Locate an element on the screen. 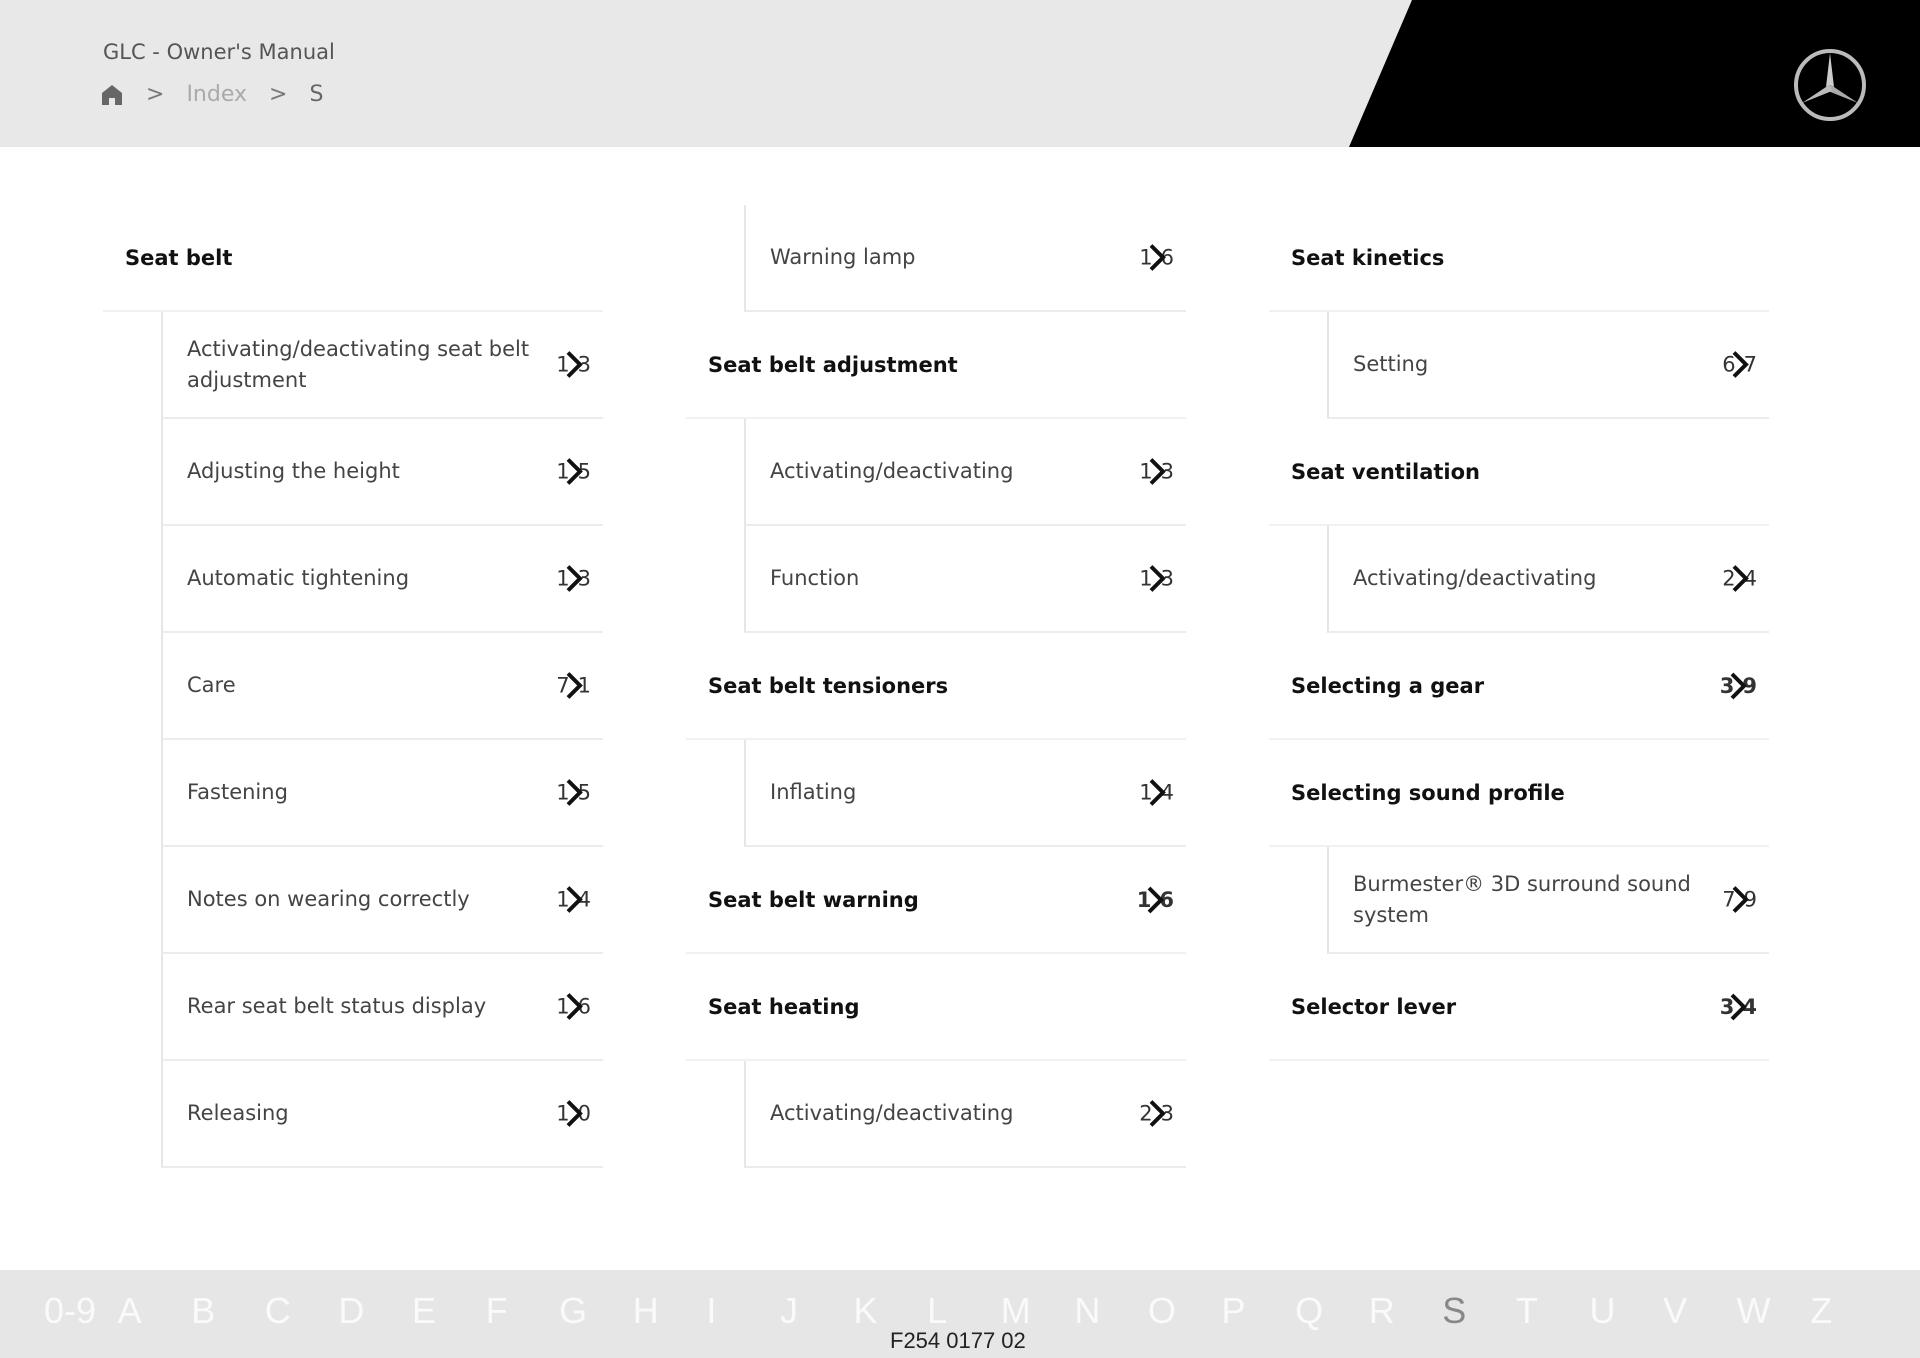  entry-label: Automatic tightening is located at coordinates (298, 578).